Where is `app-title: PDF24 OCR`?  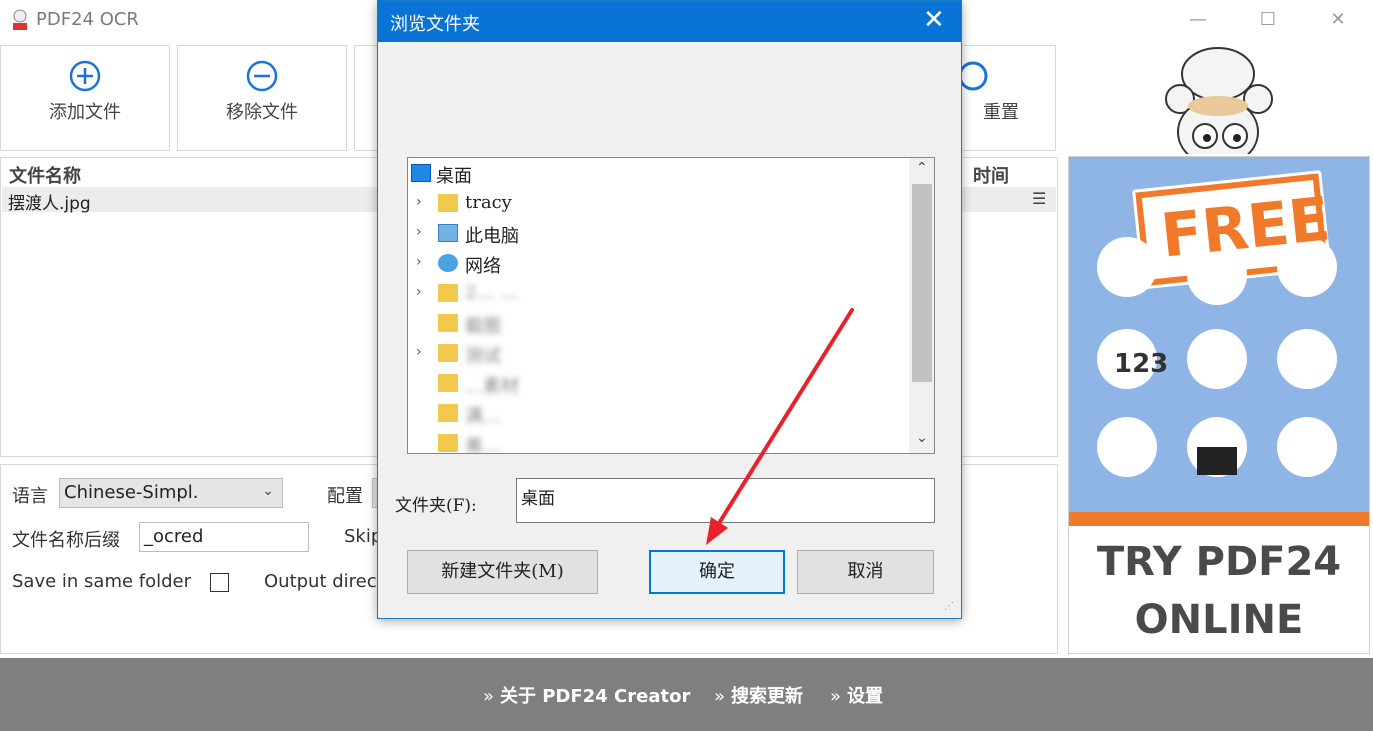 app-title: PDF24 OCR is located at coordinates (87, 19).